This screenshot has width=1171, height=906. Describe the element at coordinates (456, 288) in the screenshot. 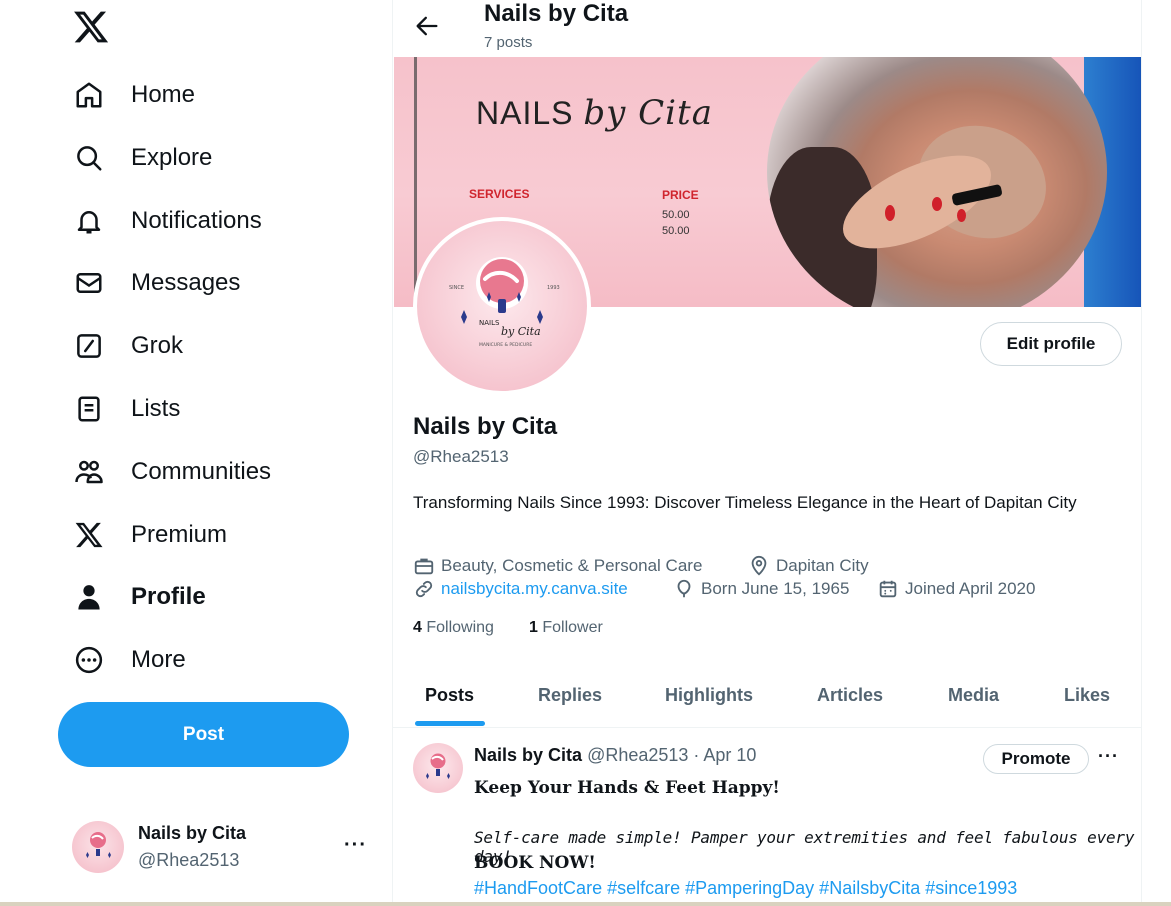

I see `svg-text: SINCE` at that location.